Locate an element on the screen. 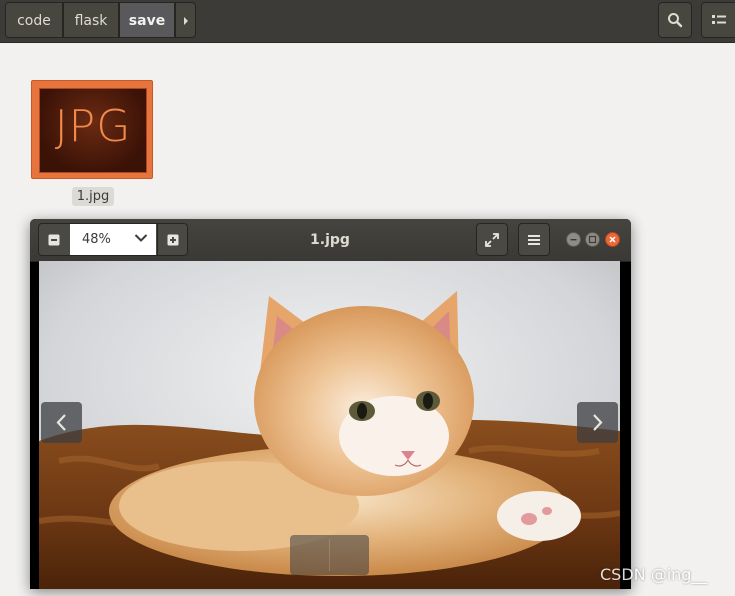 The width and height of the screenshot is (735, 596). previous-image-button is located at coordinates (61, 422).